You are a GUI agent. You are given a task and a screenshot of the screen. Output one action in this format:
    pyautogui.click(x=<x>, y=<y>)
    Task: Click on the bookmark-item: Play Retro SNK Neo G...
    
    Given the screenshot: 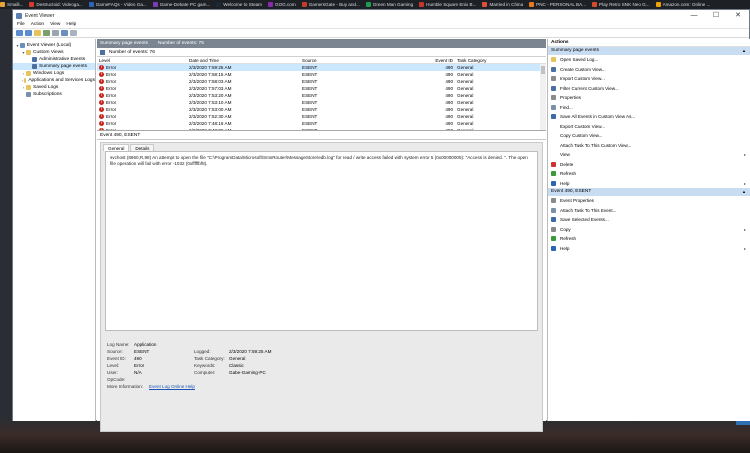 What is the action you would take?
    pyautogui.click(x=621, y=4)
    